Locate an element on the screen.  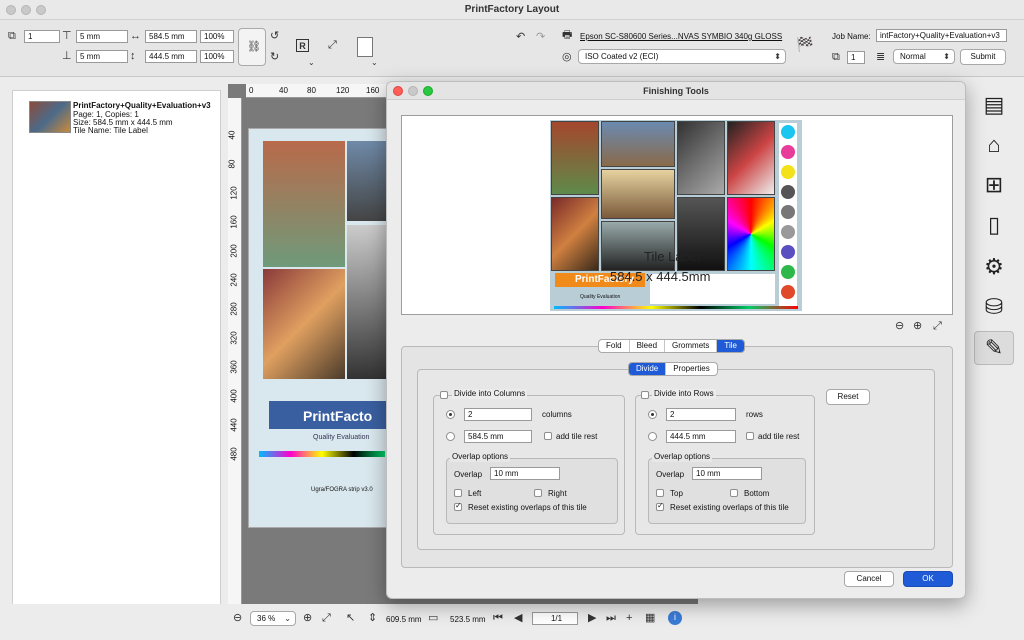
page-options-icon: ▦ is located at coordinates (650, 618).